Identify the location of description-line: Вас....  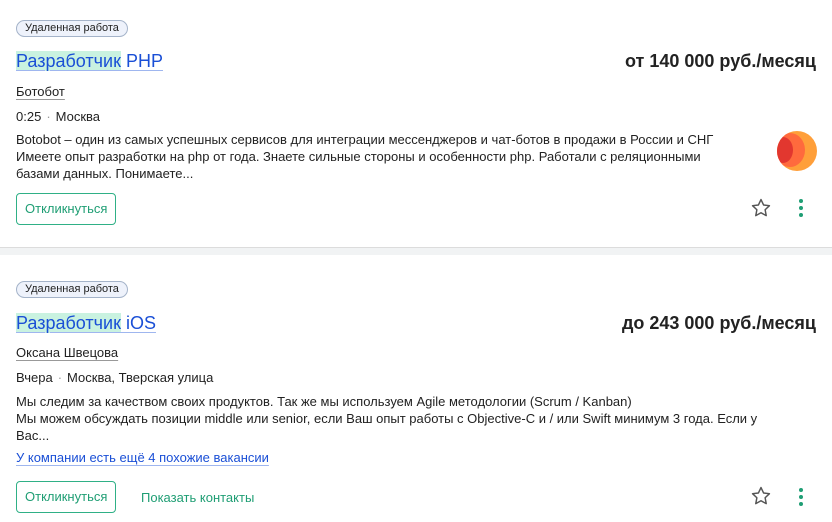
(33, 435).